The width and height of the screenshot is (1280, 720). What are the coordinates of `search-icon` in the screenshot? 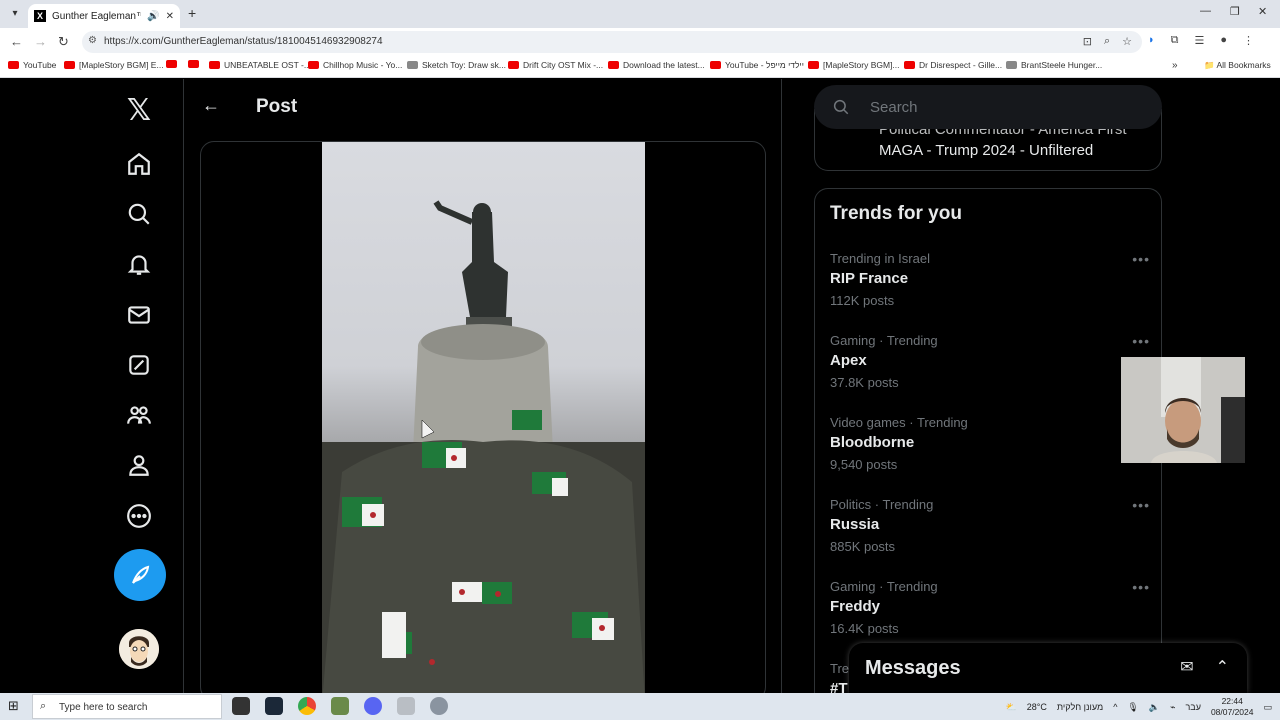 It's located at (841, 109).